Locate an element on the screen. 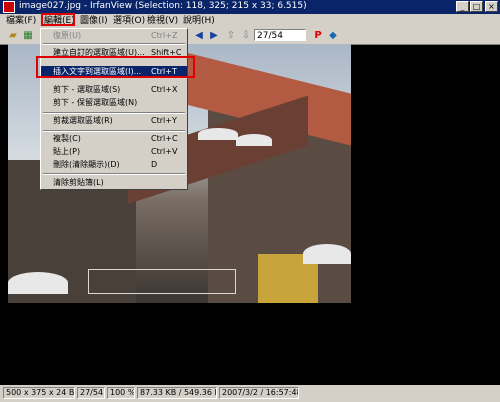 The width and height of the screenshot is (500, 402). prev-icon: ◀ is located at coordinates (199, 36).